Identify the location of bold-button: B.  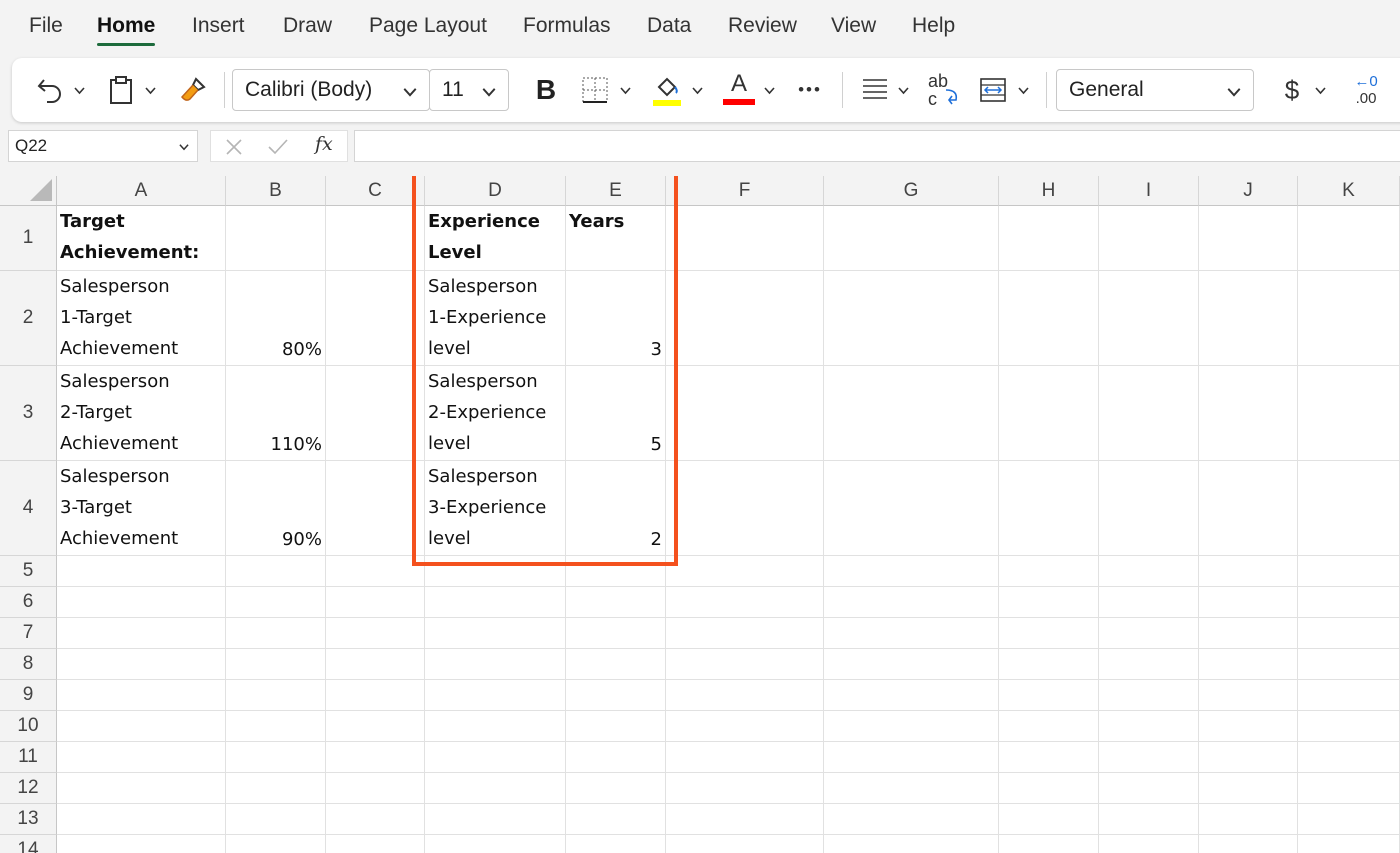
(546, 90).